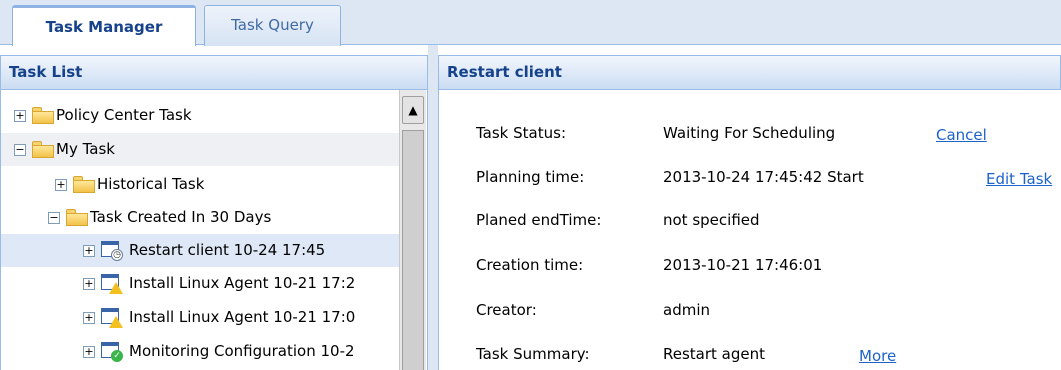 The image size is (1061, 370). What do you see at coordinates (749, 72) in the screenshot?
I see `detail-header: Restart client` at bounding box center [749, 72].